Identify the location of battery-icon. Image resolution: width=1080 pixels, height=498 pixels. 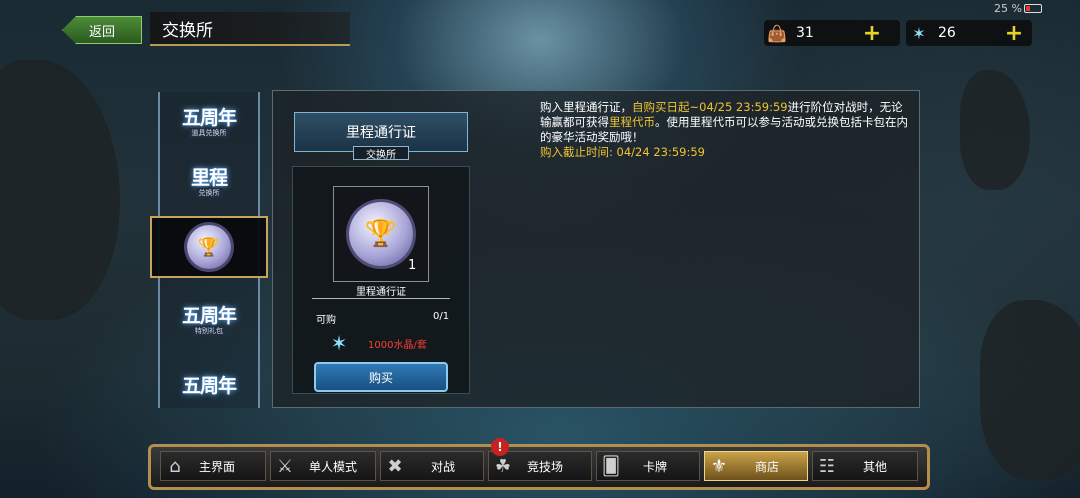
(1033, 8).